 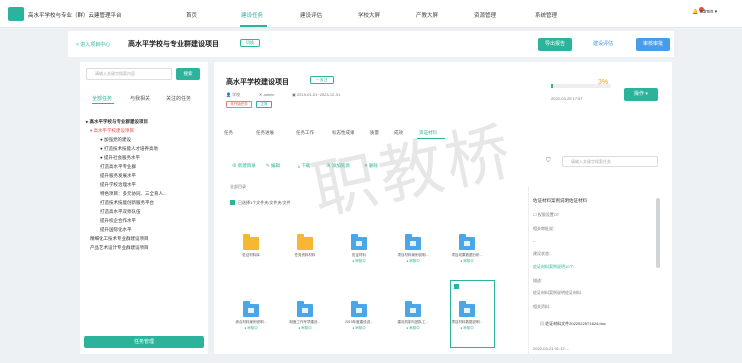 I want to click on tab-task: 任务, so click(x=228, y=133).